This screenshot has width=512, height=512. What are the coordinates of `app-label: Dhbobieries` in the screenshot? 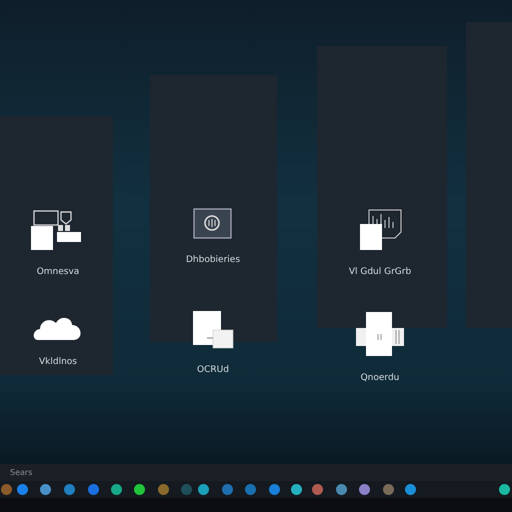 It's located at (213, 261).